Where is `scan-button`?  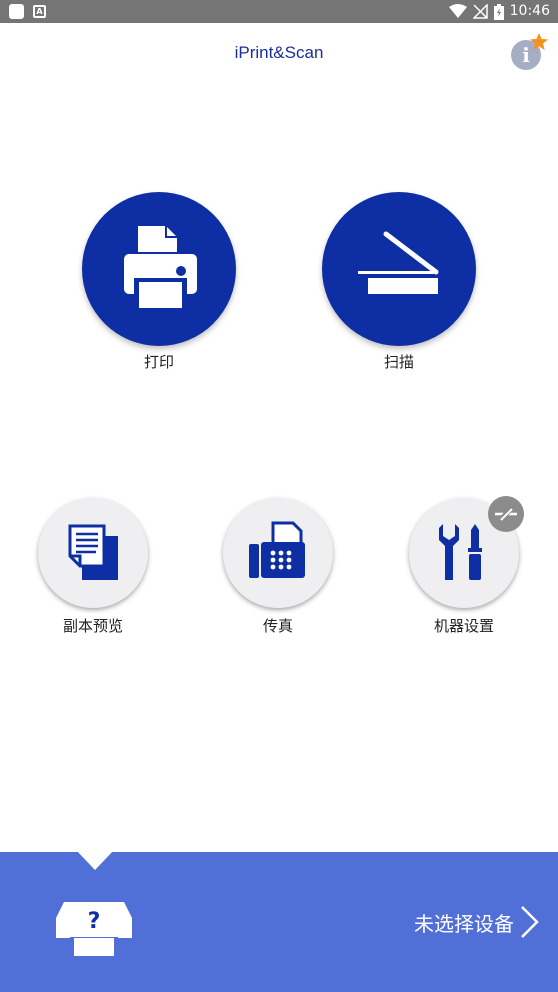
scan-button is located at coordinates (399, 269).